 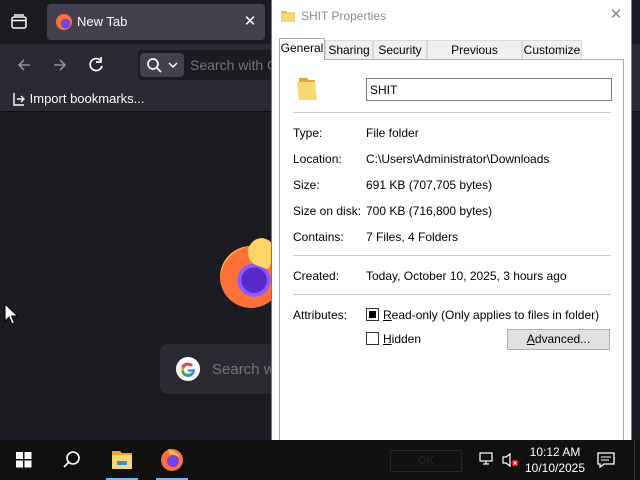 What do you see at coordinates (349, 50) in the screenshot?
I see `tab-sharing: Sharing` at bounding box center [349, 50].